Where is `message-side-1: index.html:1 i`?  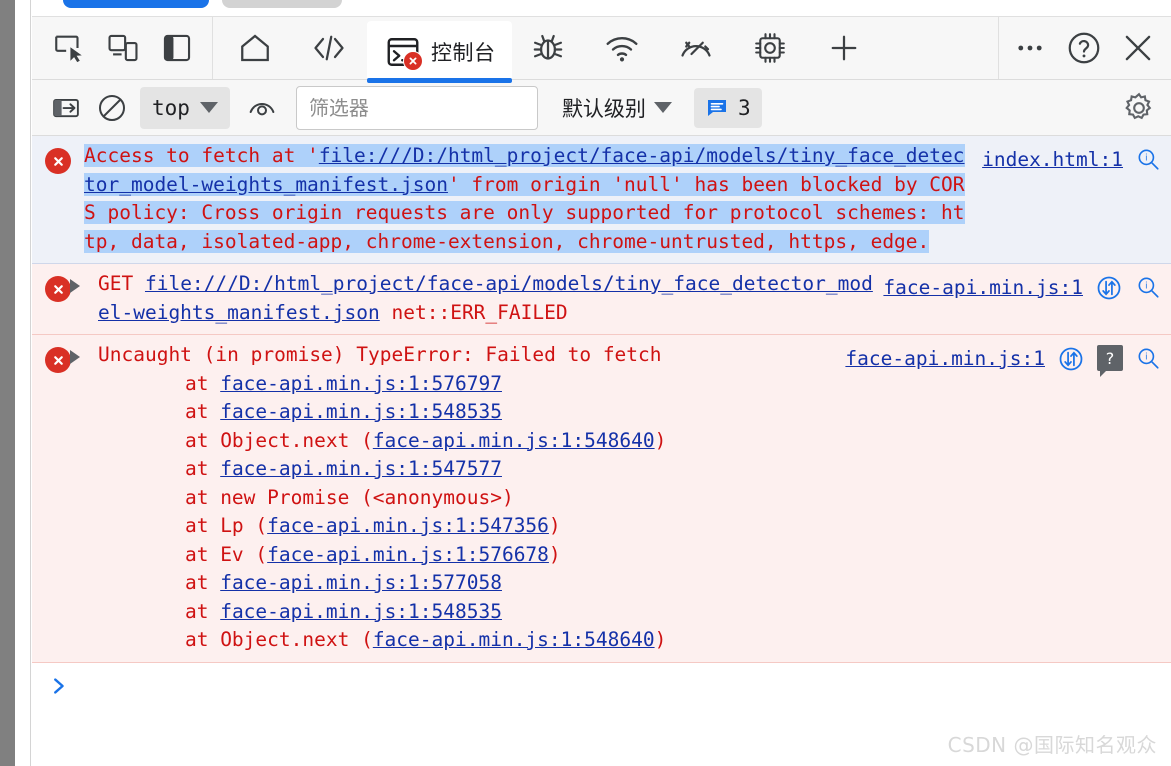 message-side-1: index.html:1 i is located at coordinates (1066, 158).